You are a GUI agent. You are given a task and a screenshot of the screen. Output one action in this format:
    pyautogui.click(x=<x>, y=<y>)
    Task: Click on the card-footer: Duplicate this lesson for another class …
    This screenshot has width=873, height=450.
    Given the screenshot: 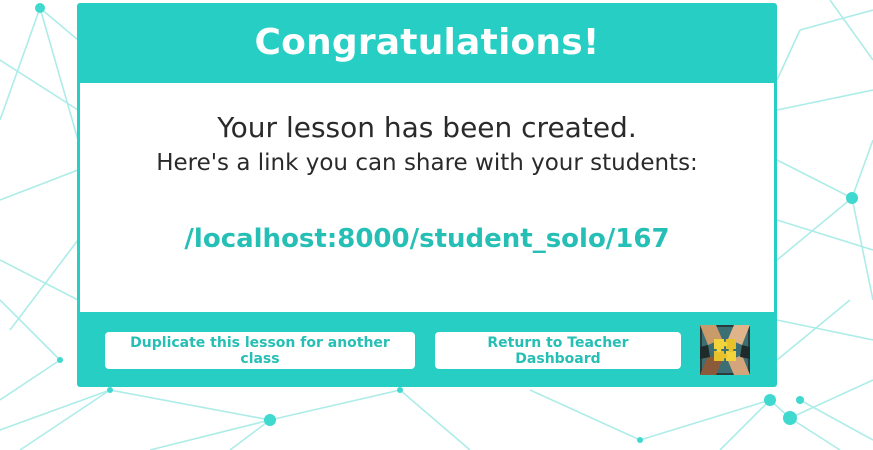 What is the action you would take?
    pyautogui.click(x=427, y=351)
    